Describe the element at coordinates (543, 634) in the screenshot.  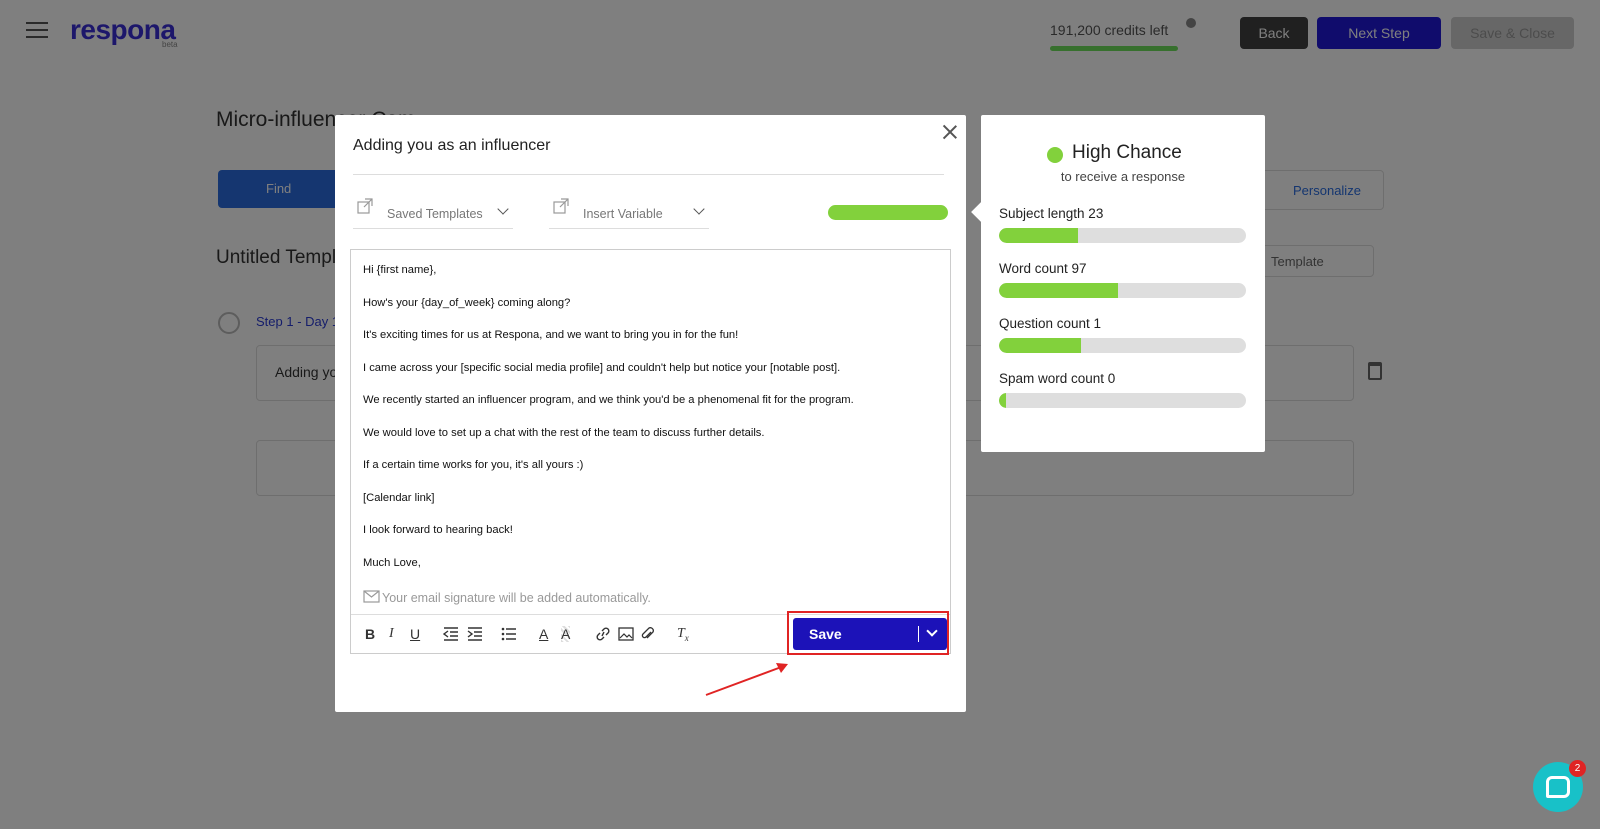
I see `text-color-icon: A` at that location.